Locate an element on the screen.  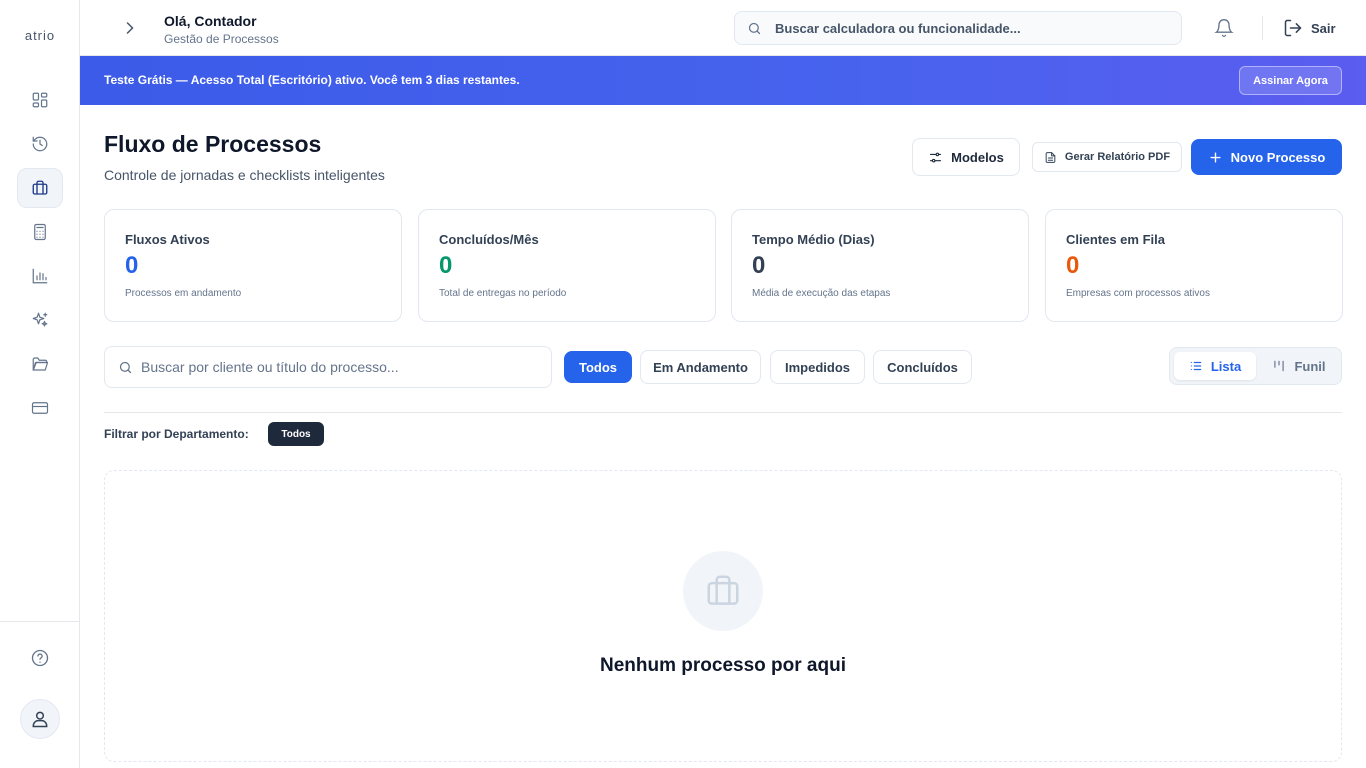
logo: atrio is located at coordinates (40, 35).